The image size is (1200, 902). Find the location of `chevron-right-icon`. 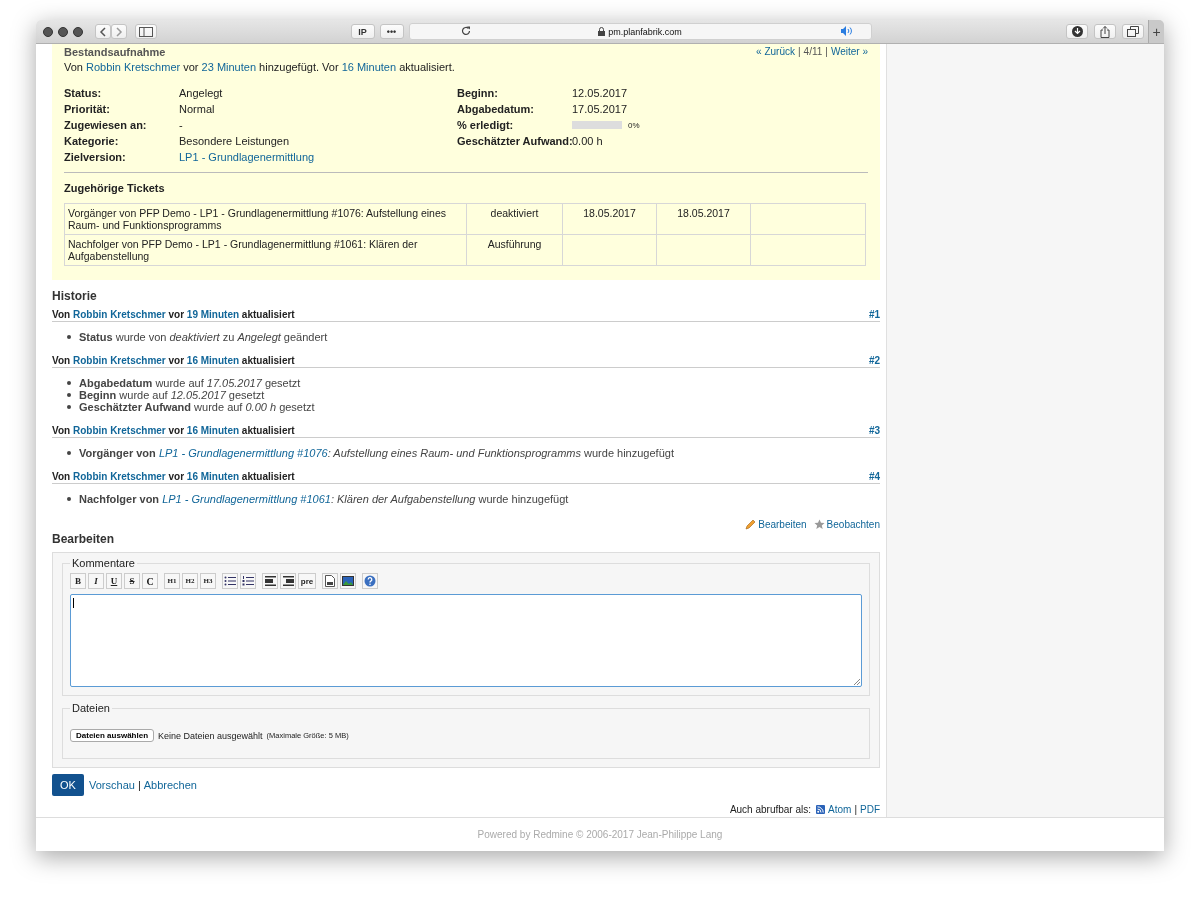

chevron-right-icon is located at coordinates (119, 31).